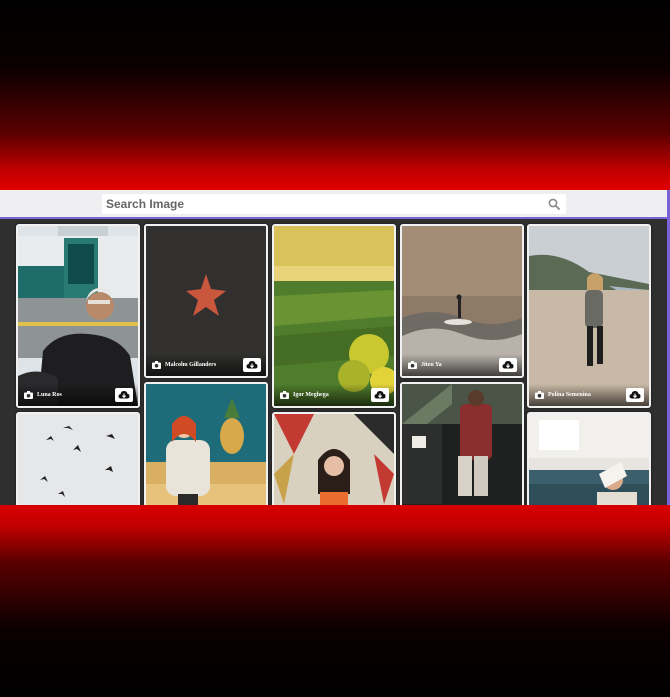  I want to click on photo-woman-sofa-book, so click(589, 459).